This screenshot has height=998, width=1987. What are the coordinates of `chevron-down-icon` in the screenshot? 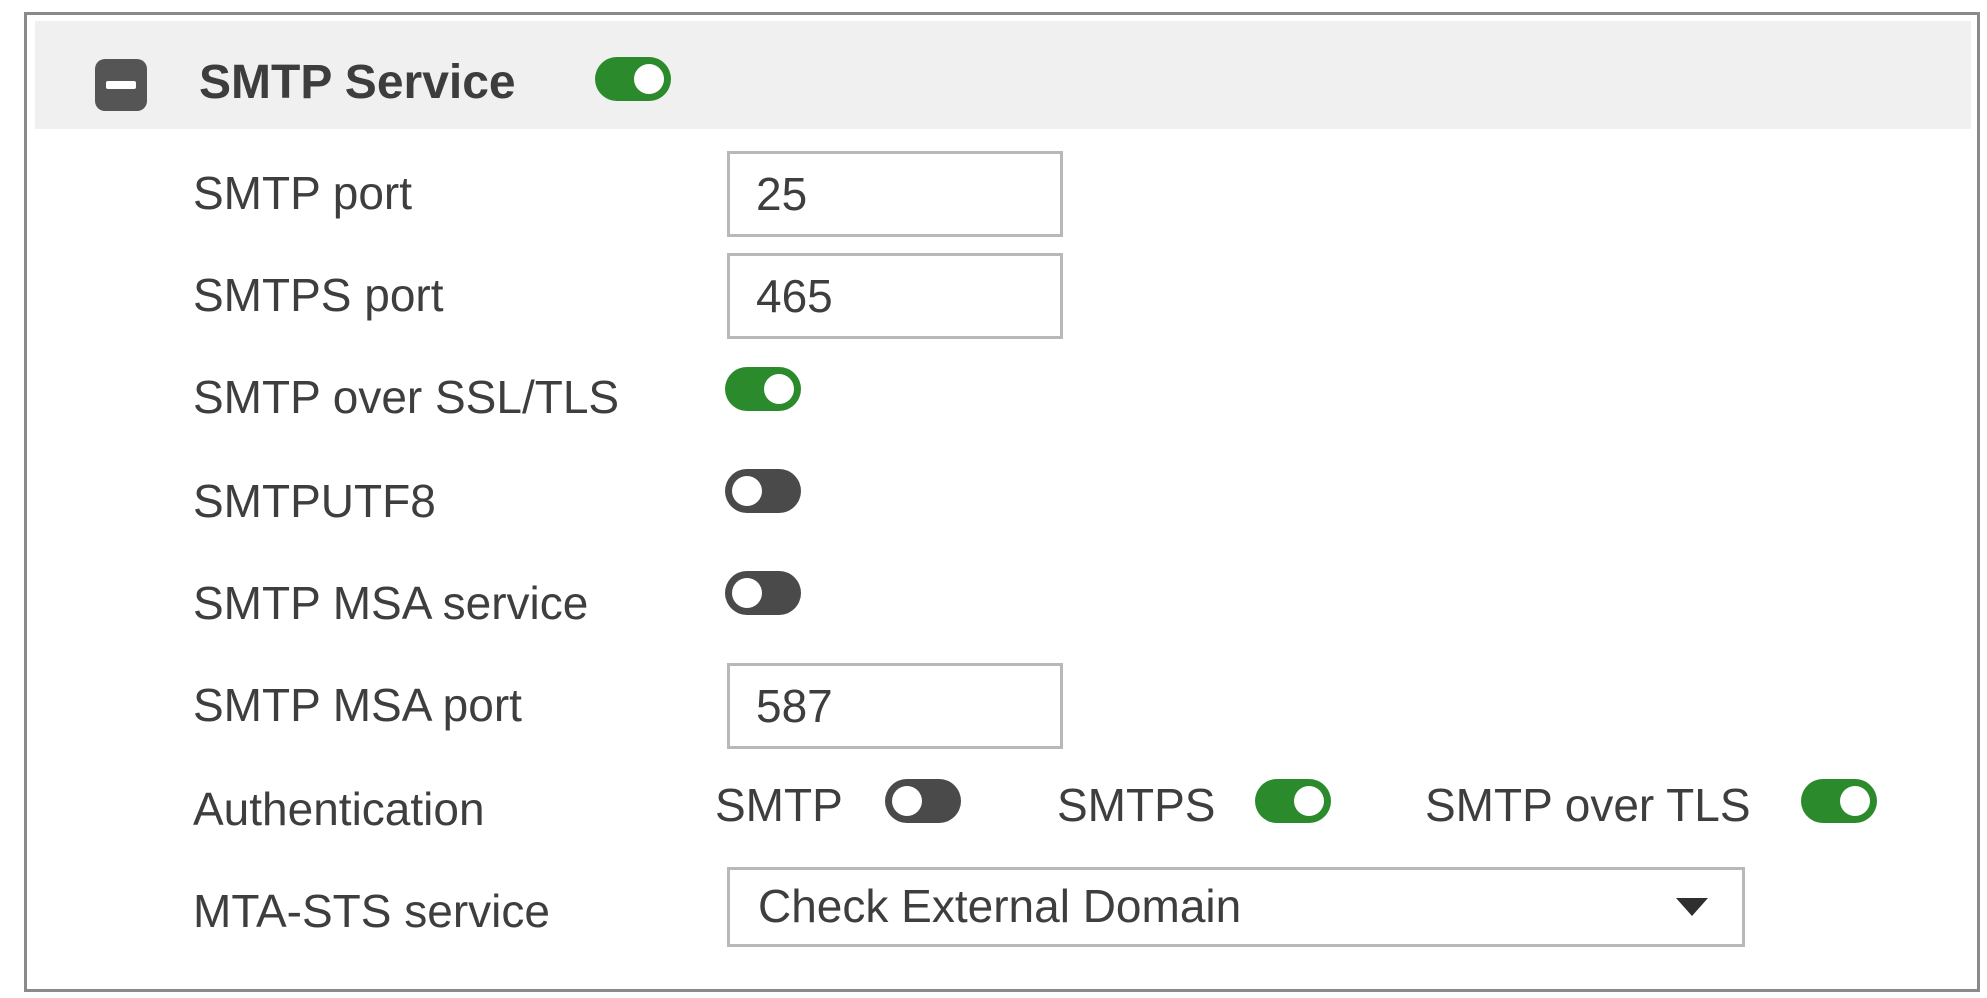 It's located at (1692, 907).